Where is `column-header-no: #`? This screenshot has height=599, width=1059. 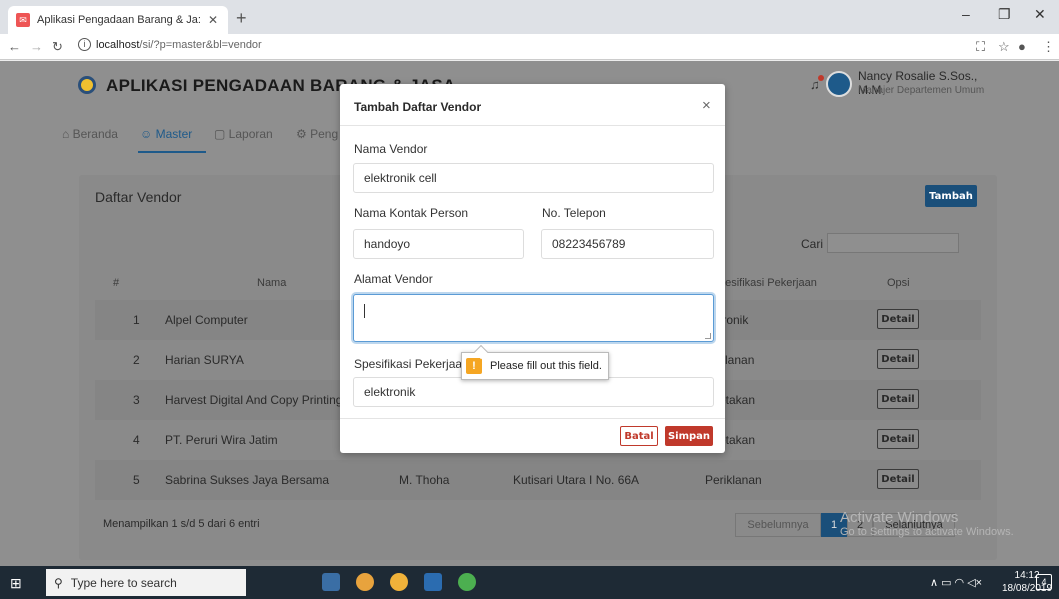
column-header-no: # is located at coordinates (116, 283).